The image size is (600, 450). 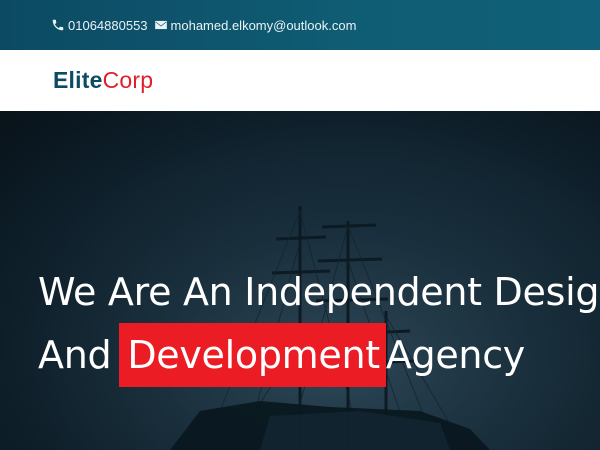 I want to click on brand-logo: EliteCorp, so click(x=103, y=80).